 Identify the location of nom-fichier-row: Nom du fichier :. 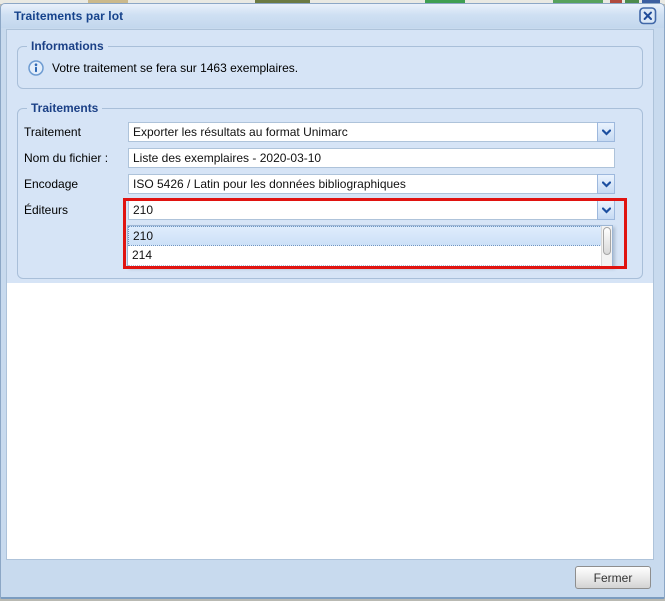
(327, 158).